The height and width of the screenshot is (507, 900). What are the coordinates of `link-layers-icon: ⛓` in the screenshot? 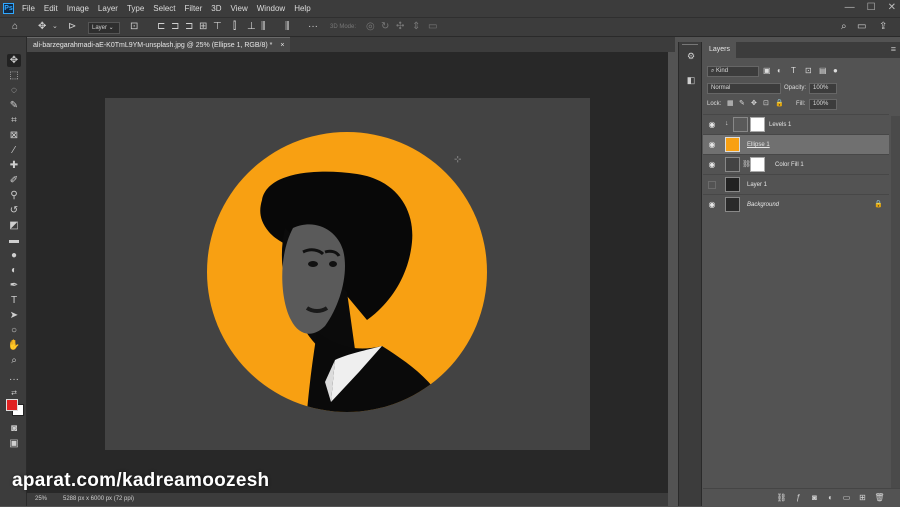 It's located at (781, 497).